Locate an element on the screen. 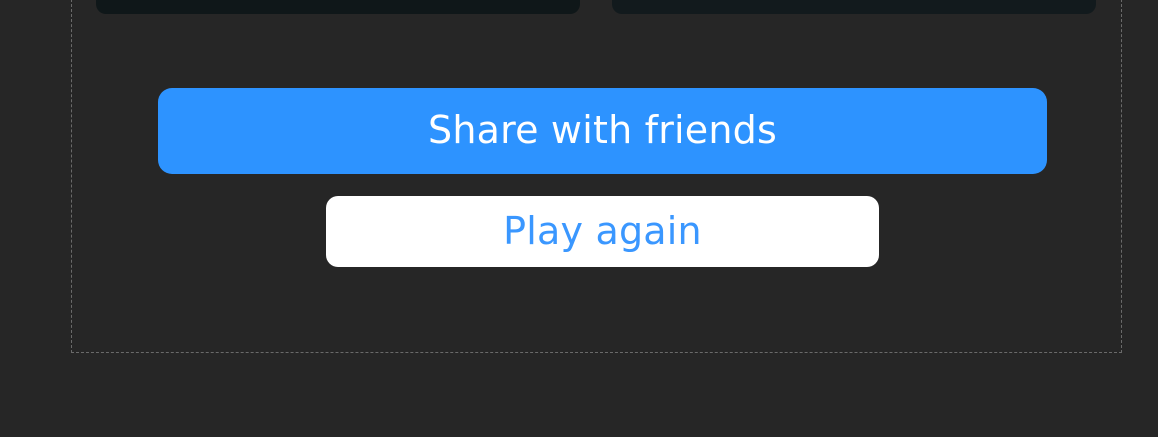 The width and height of the screenshot is (1158, 437). share-button-label: Share with friends is located at coordinates (602, 130).